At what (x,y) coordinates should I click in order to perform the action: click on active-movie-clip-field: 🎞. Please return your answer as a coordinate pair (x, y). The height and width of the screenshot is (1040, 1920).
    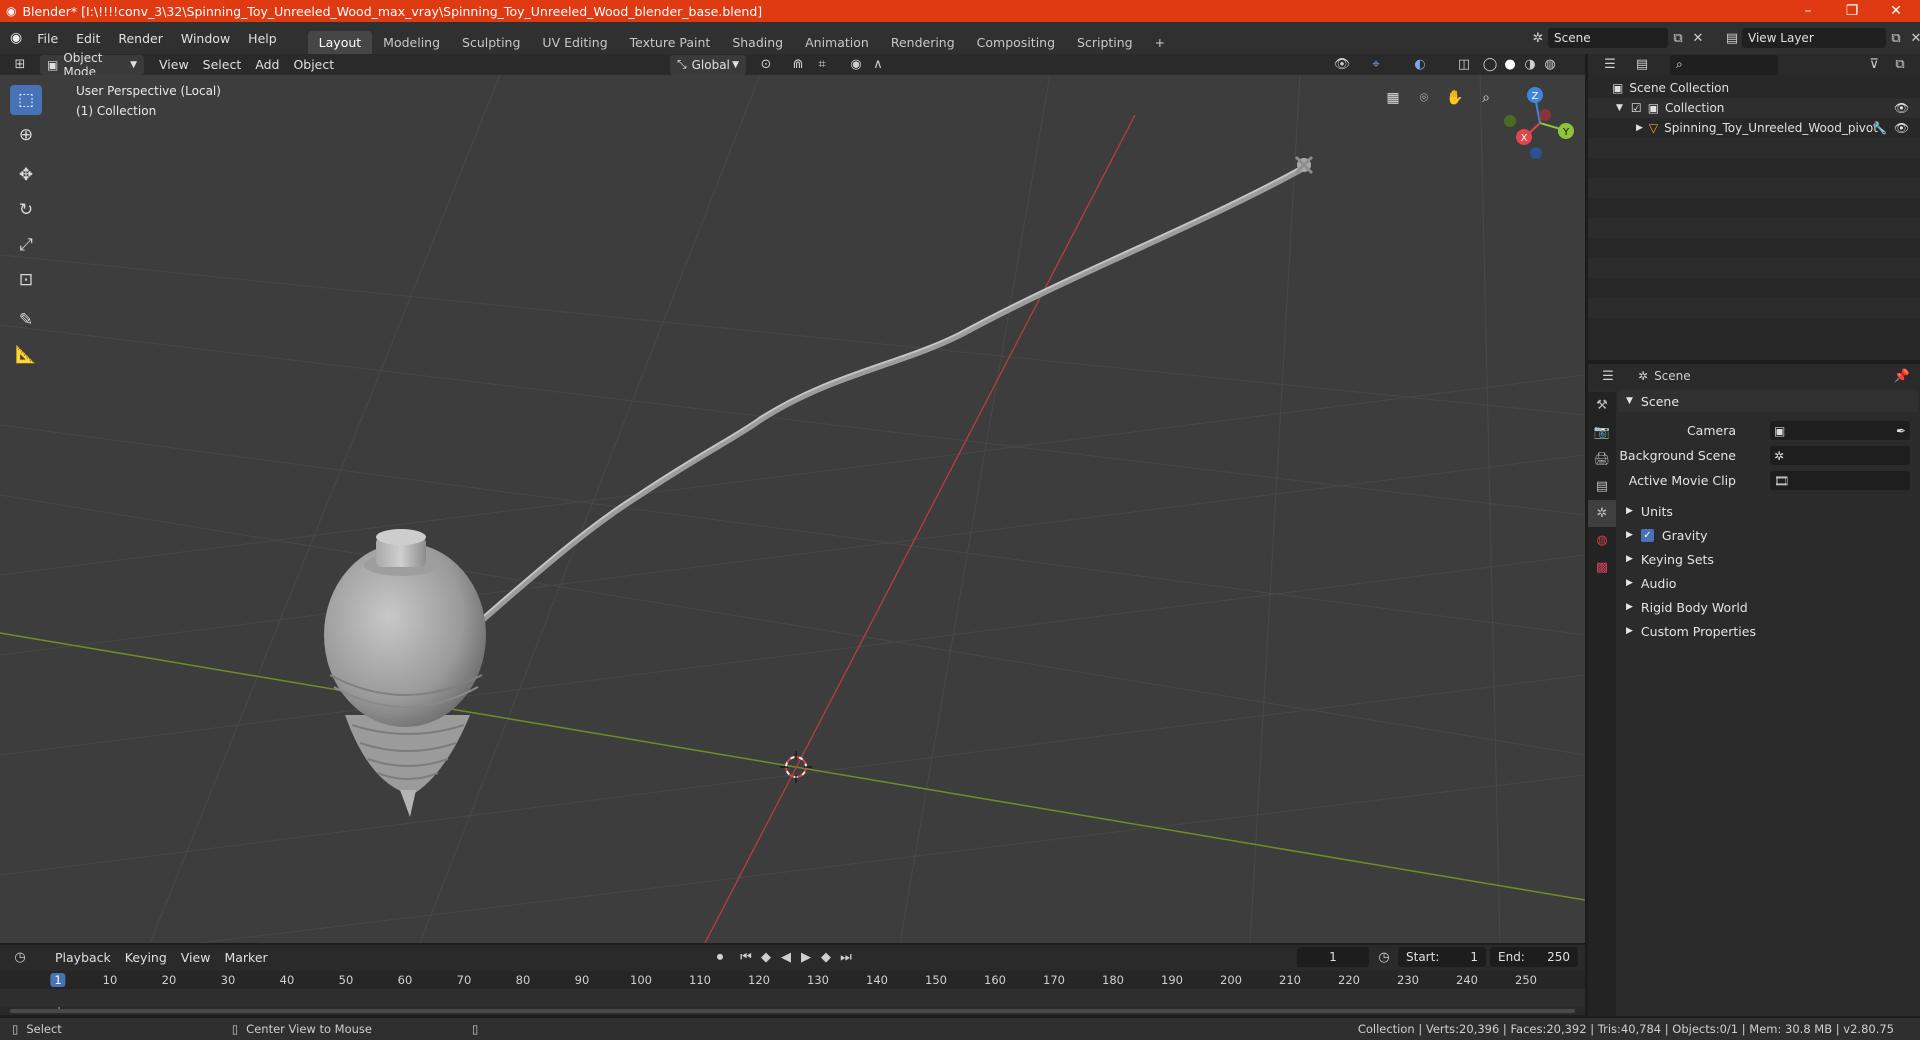
    Looking at the image, I should click on (1840, 480).